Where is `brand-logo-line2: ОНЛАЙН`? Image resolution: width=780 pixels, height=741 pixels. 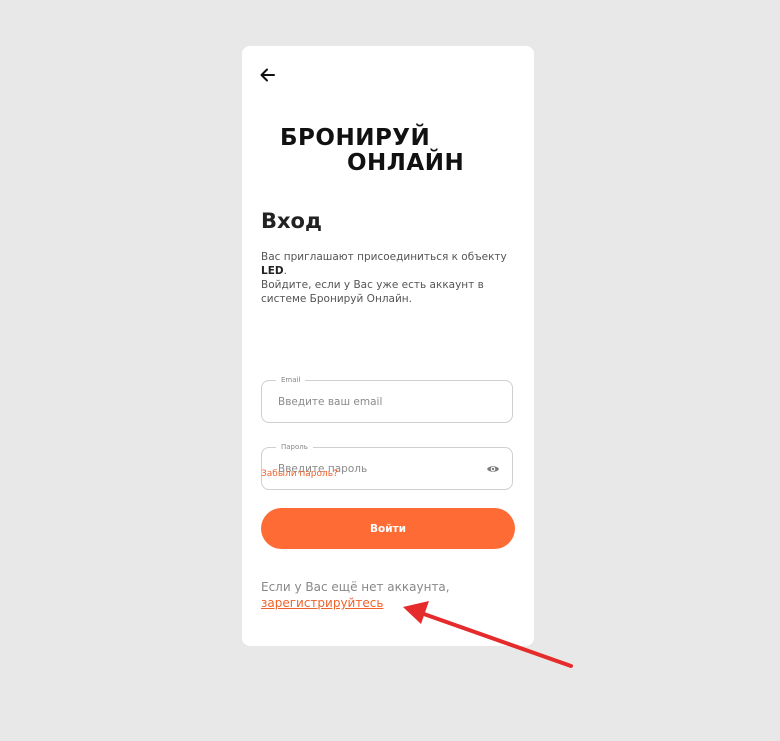 brand-logo-line2: ОНЛАЙН is located at coordinates (406, 163).